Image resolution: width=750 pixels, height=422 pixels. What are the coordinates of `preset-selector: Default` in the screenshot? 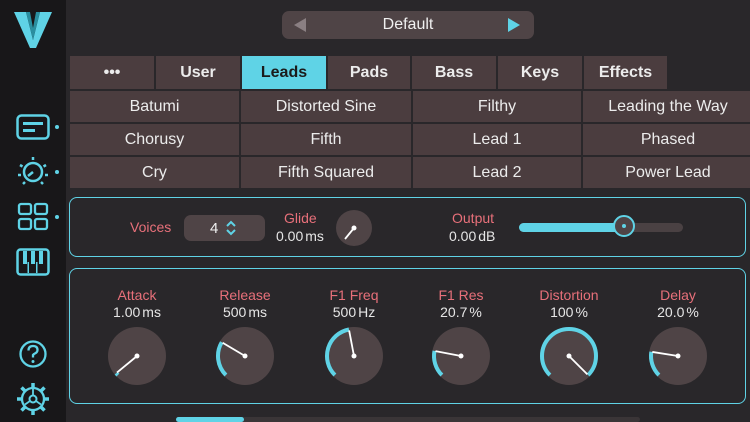 It's located at (408, 25).